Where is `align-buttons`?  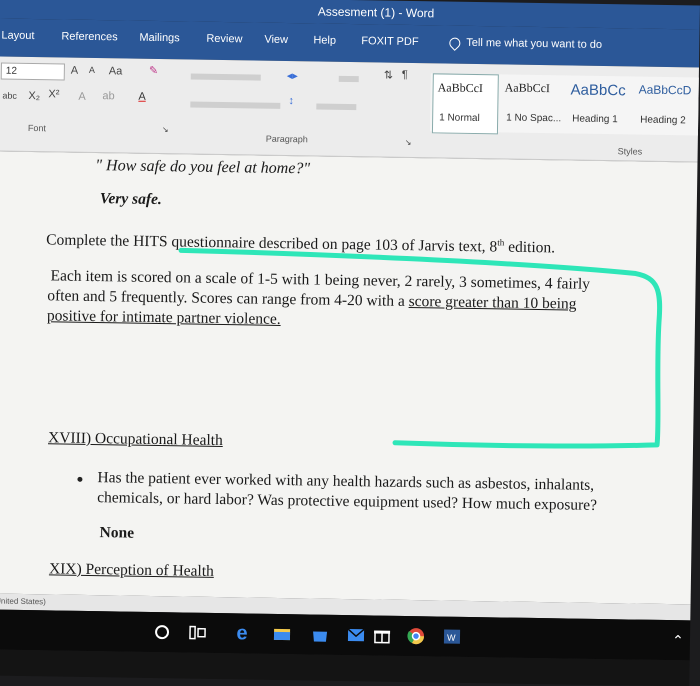
align-buttons is located at coordinates (235, 105).